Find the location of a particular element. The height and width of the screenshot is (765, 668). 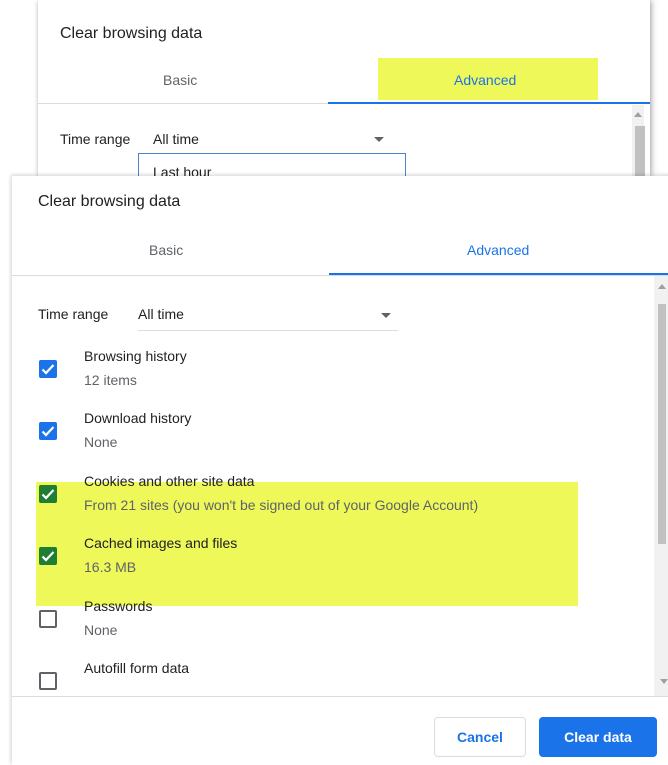

checkbox-cached-images is located at coordinates (48, 556).